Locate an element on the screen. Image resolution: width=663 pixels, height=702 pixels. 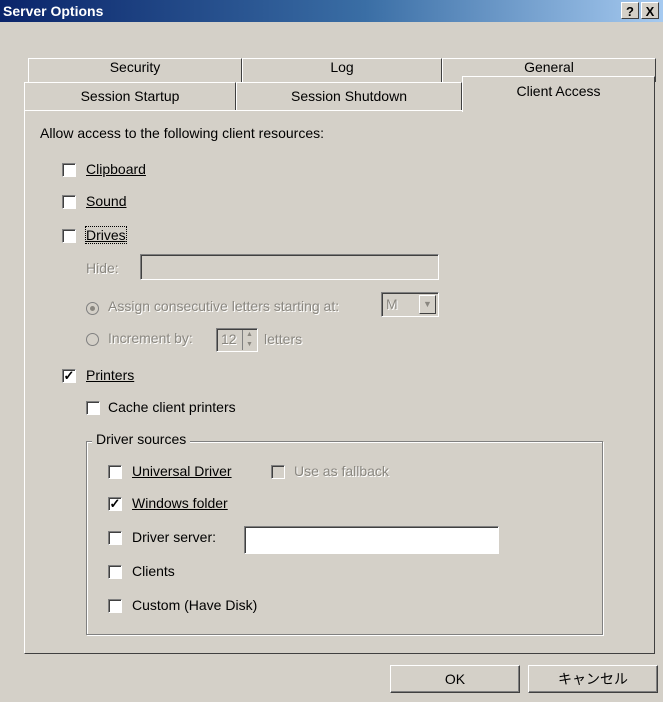
sound-label: Sound is located at coordinates (106, 201).